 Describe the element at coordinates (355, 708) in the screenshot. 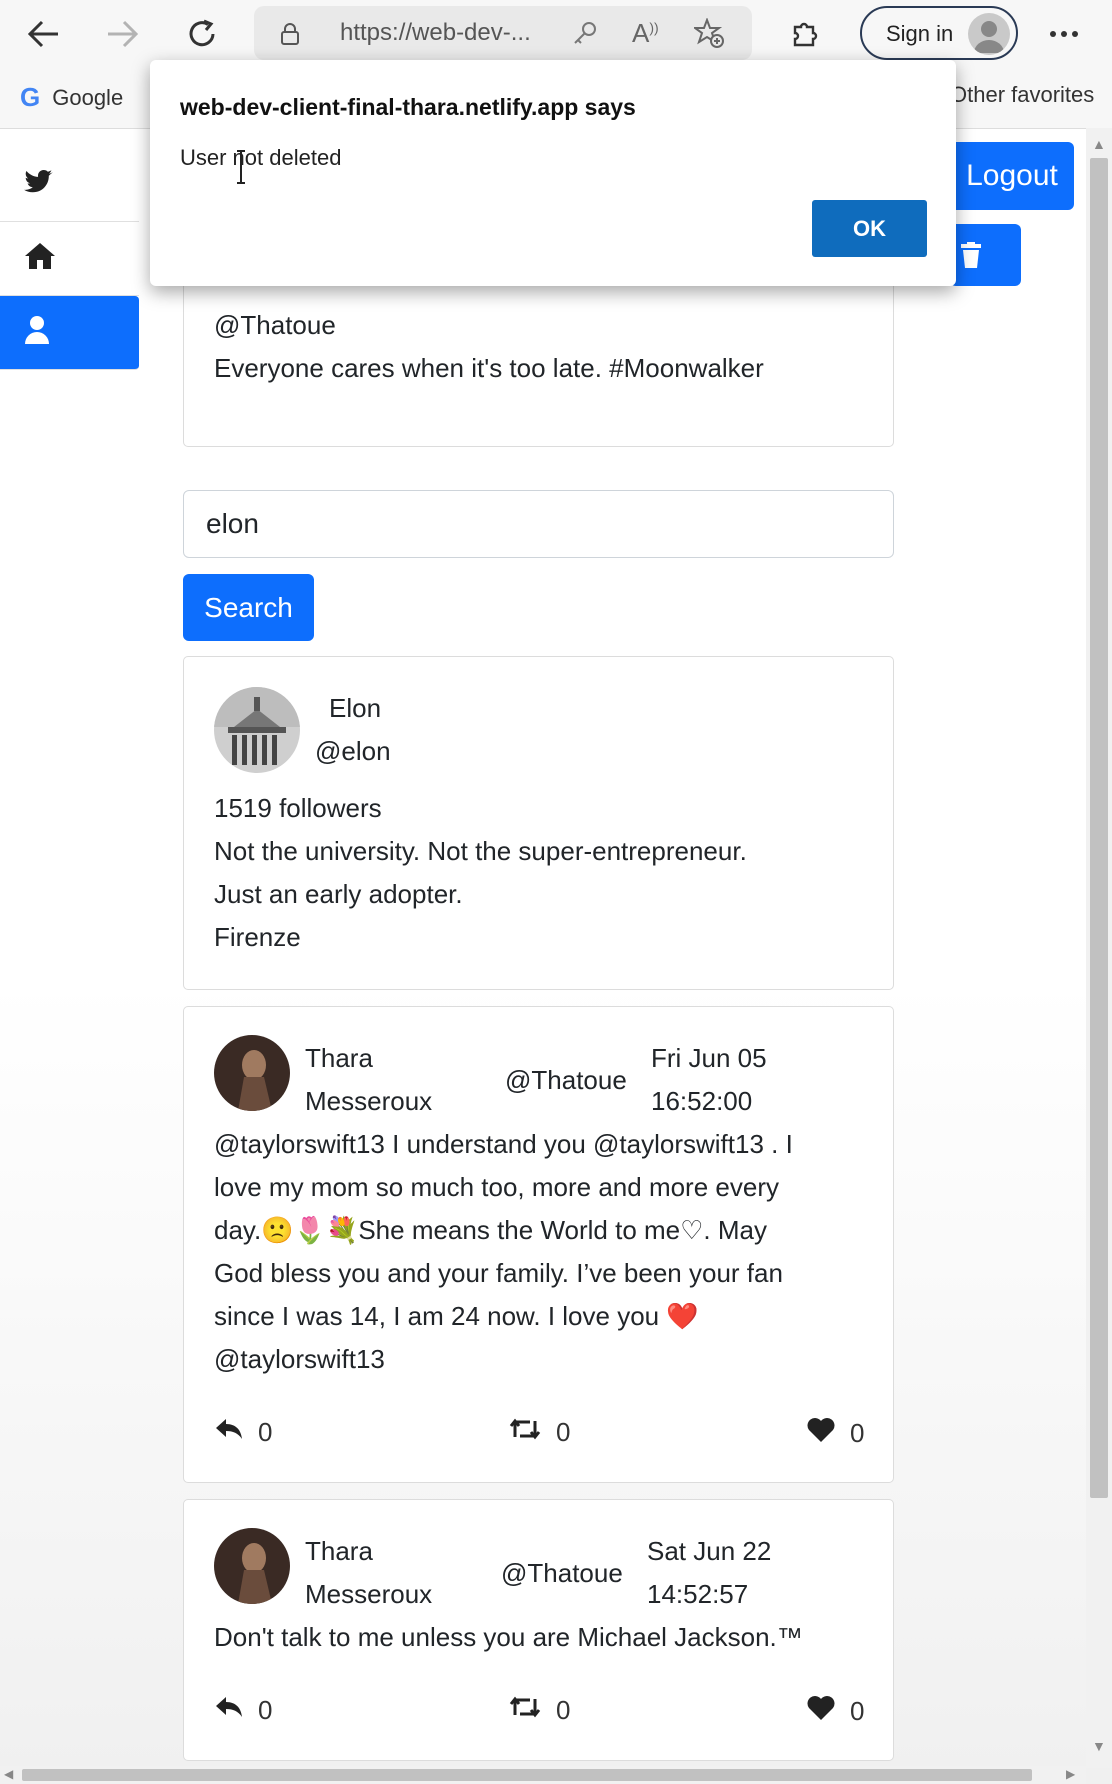

I see `user-name: Elon` at that location.